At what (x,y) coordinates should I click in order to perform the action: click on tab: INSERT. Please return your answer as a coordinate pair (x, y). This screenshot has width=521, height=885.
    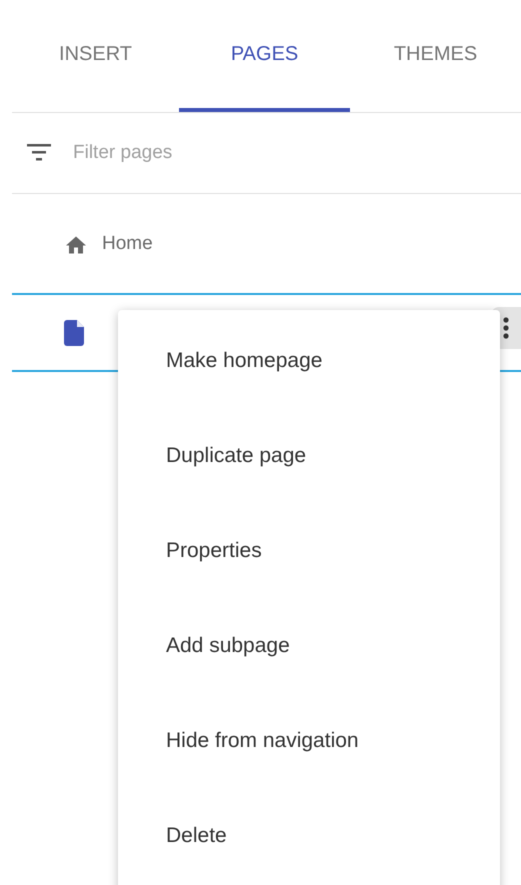
    Looking at the image, I should click on (96, 56).